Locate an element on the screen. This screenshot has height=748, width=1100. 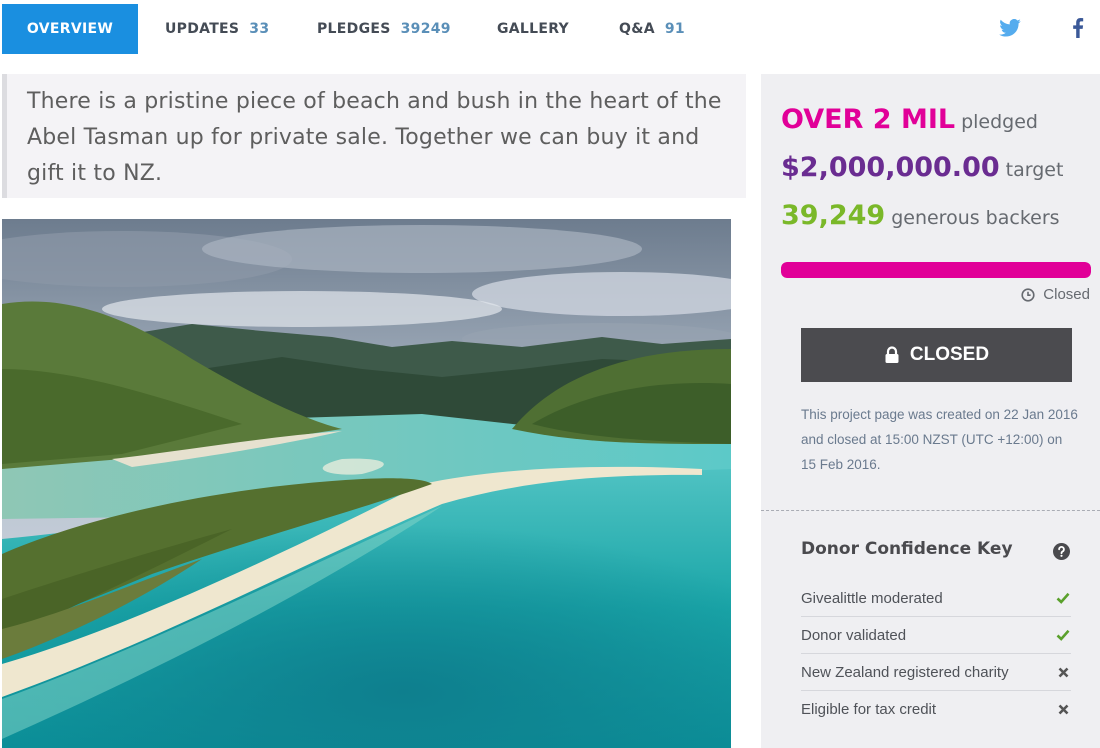
donor-key-item: Givealittle moderated is located at coordinates (936, 598).